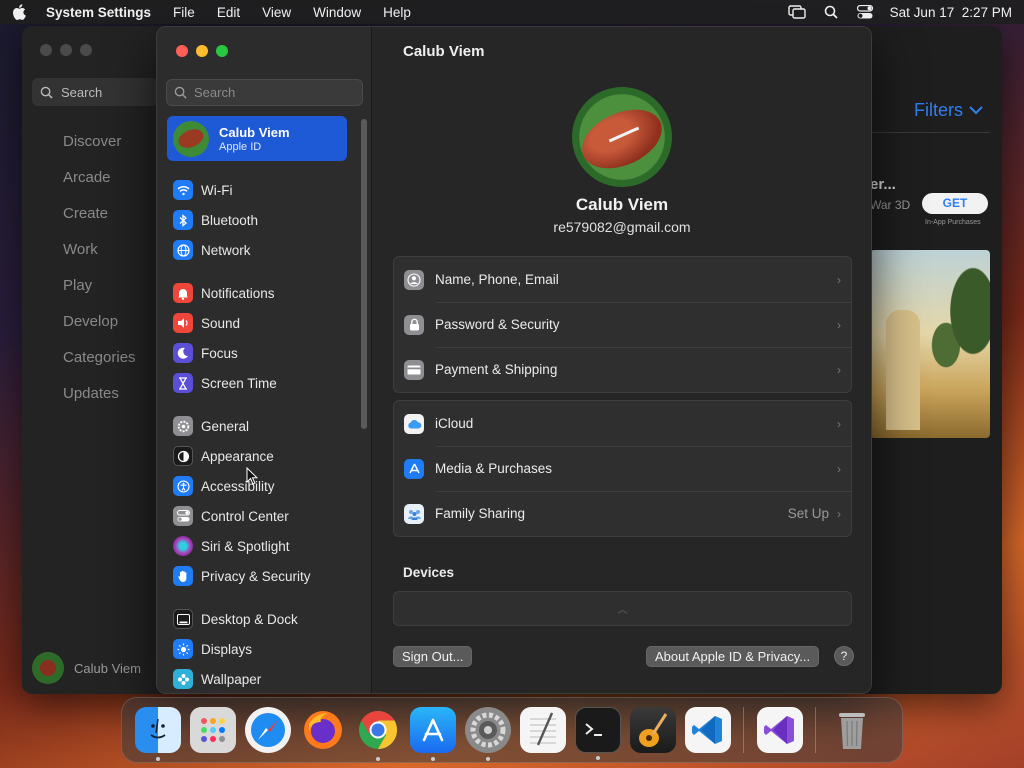 Image resolution: width=1024 pixels, height=768 pixels. I want to click on nav-discover: Discover, so click(99, 148).